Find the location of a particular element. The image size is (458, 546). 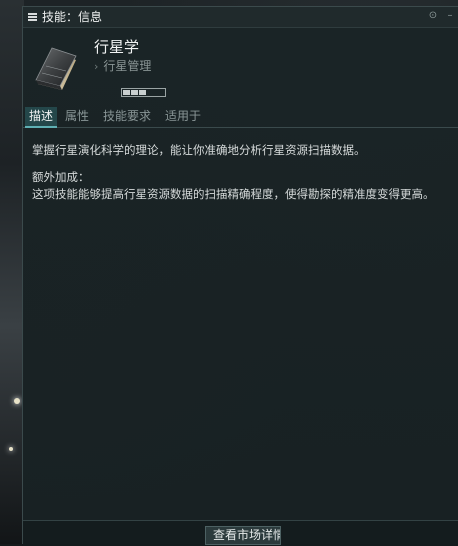

footer: 查看市场详情 is located at coordinates (240, 533).